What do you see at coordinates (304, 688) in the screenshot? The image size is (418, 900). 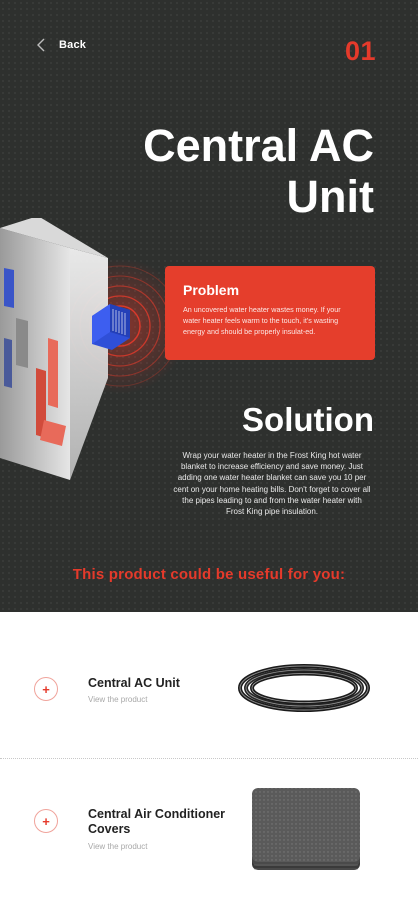 I see `coiled-hose-image` at bounding box center [304, 688].